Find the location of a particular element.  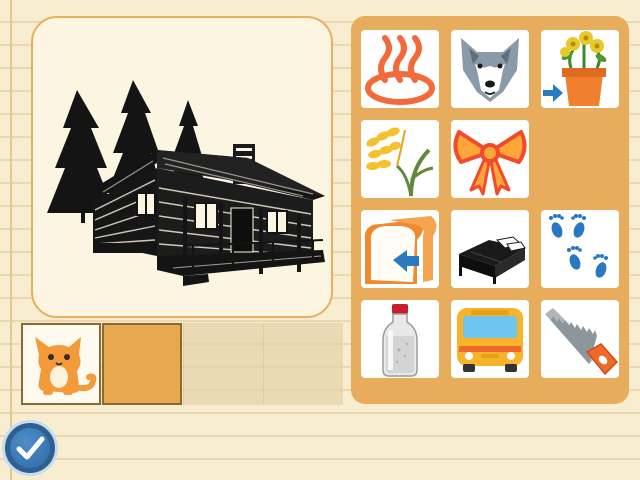

choice-rice-plant is located at coordinates (400, 159).